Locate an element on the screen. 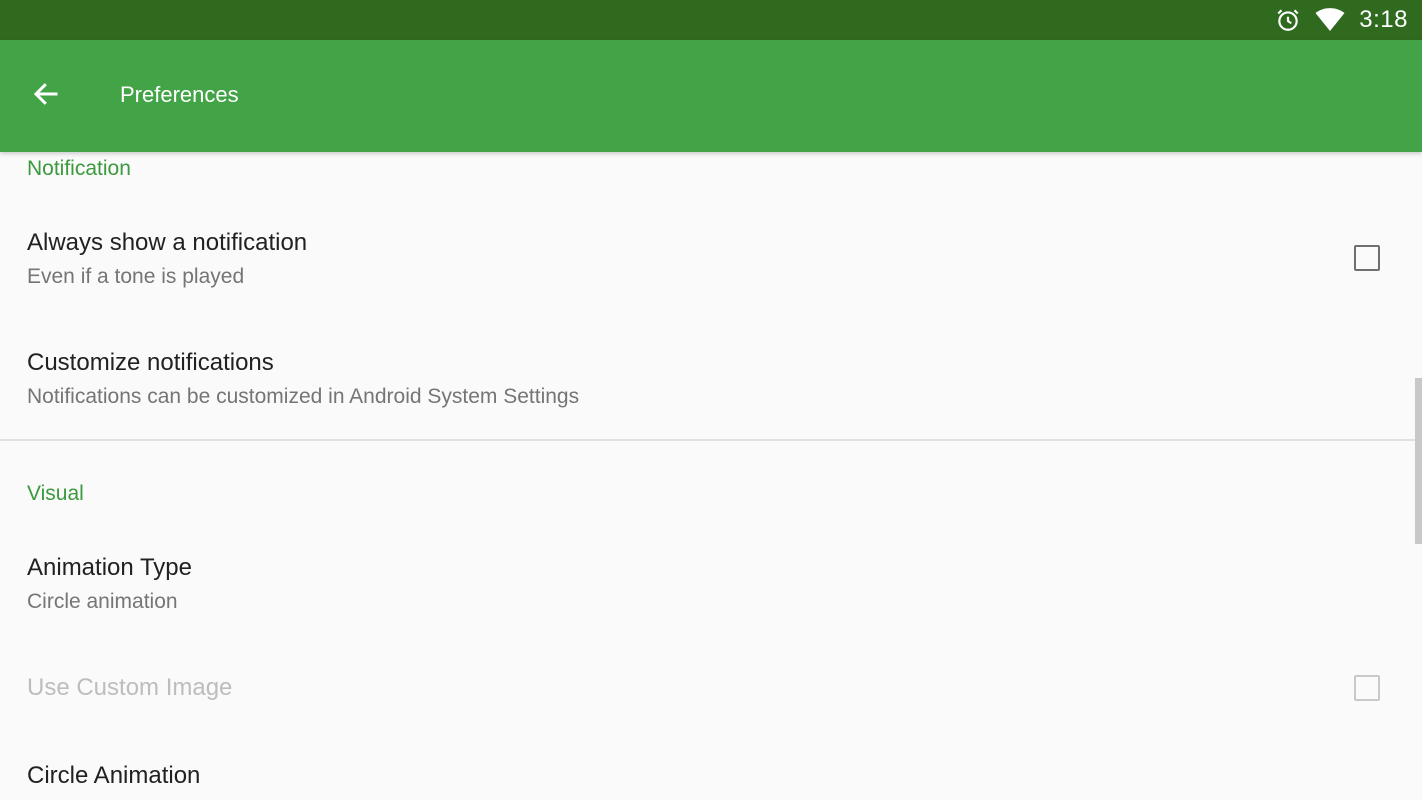 The width and height of the screenshot is (1422, 800). section-header-notification: Notification is located at coordinates (79, 168).